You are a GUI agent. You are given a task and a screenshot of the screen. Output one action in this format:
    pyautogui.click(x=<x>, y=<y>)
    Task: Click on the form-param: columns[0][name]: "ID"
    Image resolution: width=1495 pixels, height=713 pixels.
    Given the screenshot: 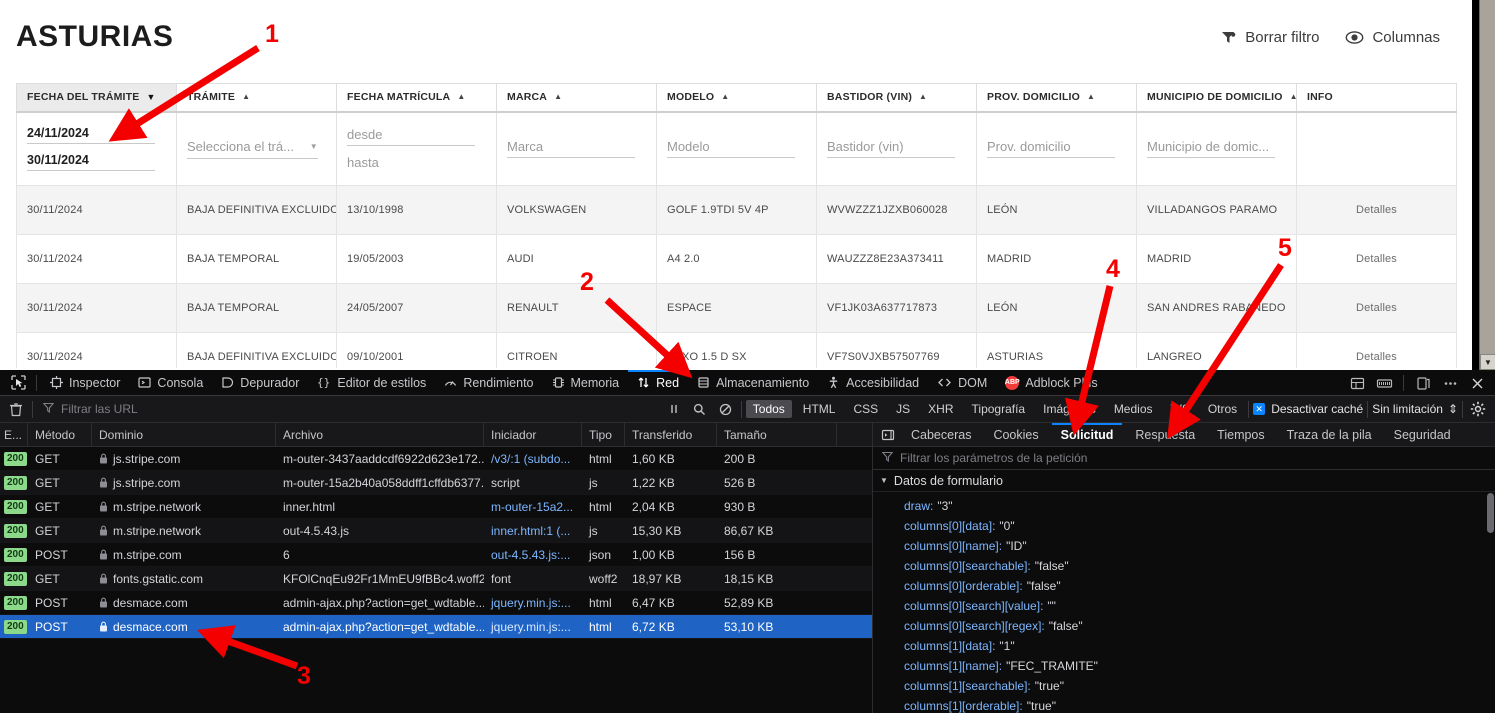 What is the action you would take?
    pyautogui.click(x=1184, y=546)
    